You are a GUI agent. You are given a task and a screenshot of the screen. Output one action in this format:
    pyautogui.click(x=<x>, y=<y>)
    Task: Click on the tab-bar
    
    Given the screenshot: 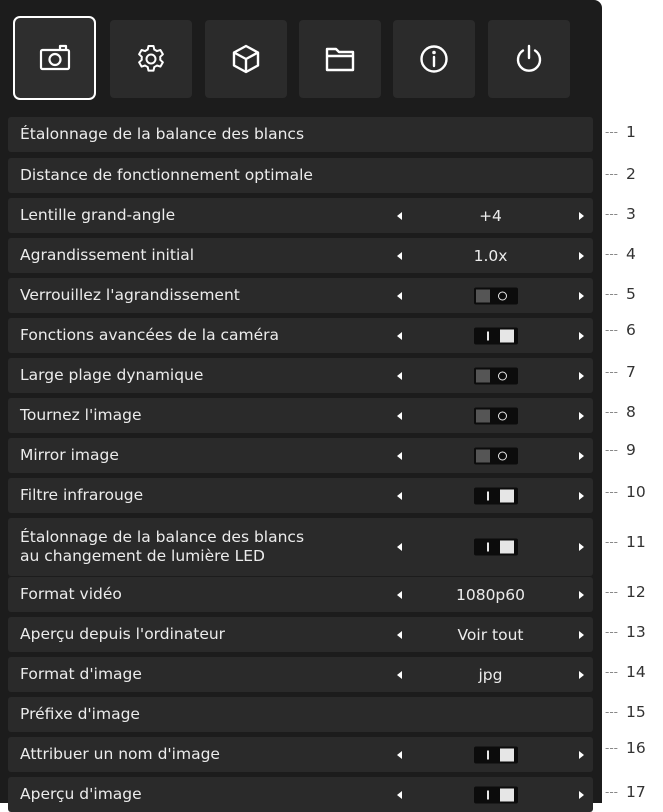 What is the action you would take?
    pyautogui.click(x=301, y=56)
    